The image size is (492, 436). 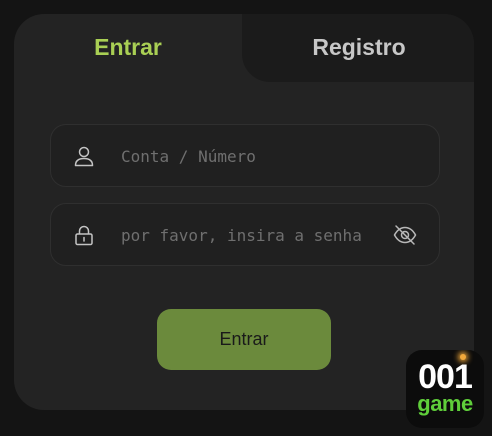 What do you see at coordinates (445, 403) in the screenshot?
I see `logo-word: game` at bounding box center [445, 403].